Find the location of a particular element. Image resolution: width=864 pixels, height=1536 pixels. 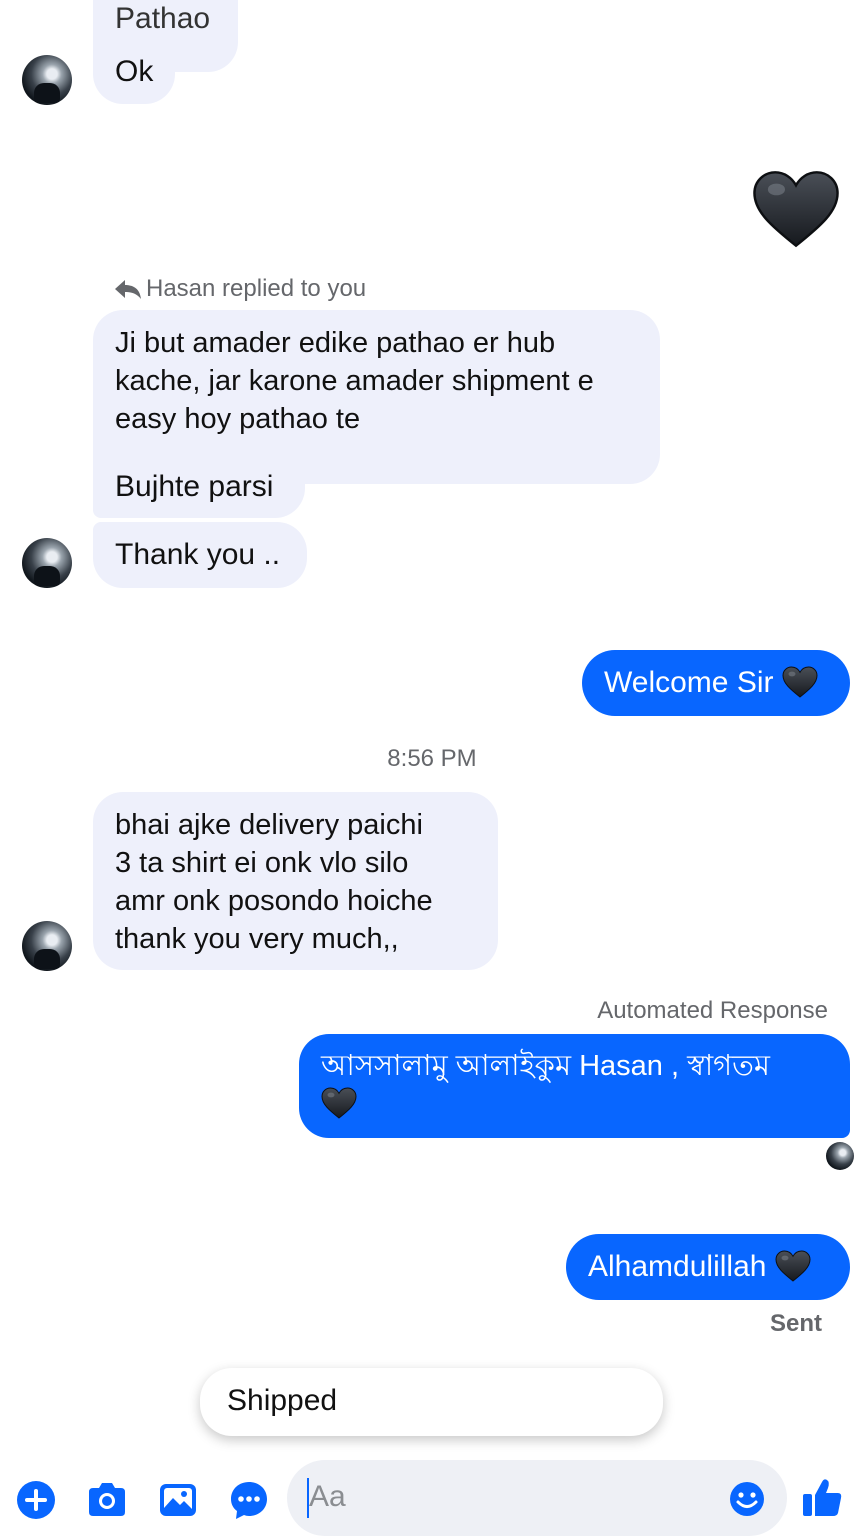

message-text: Ok is located at coordinates (134, 71).